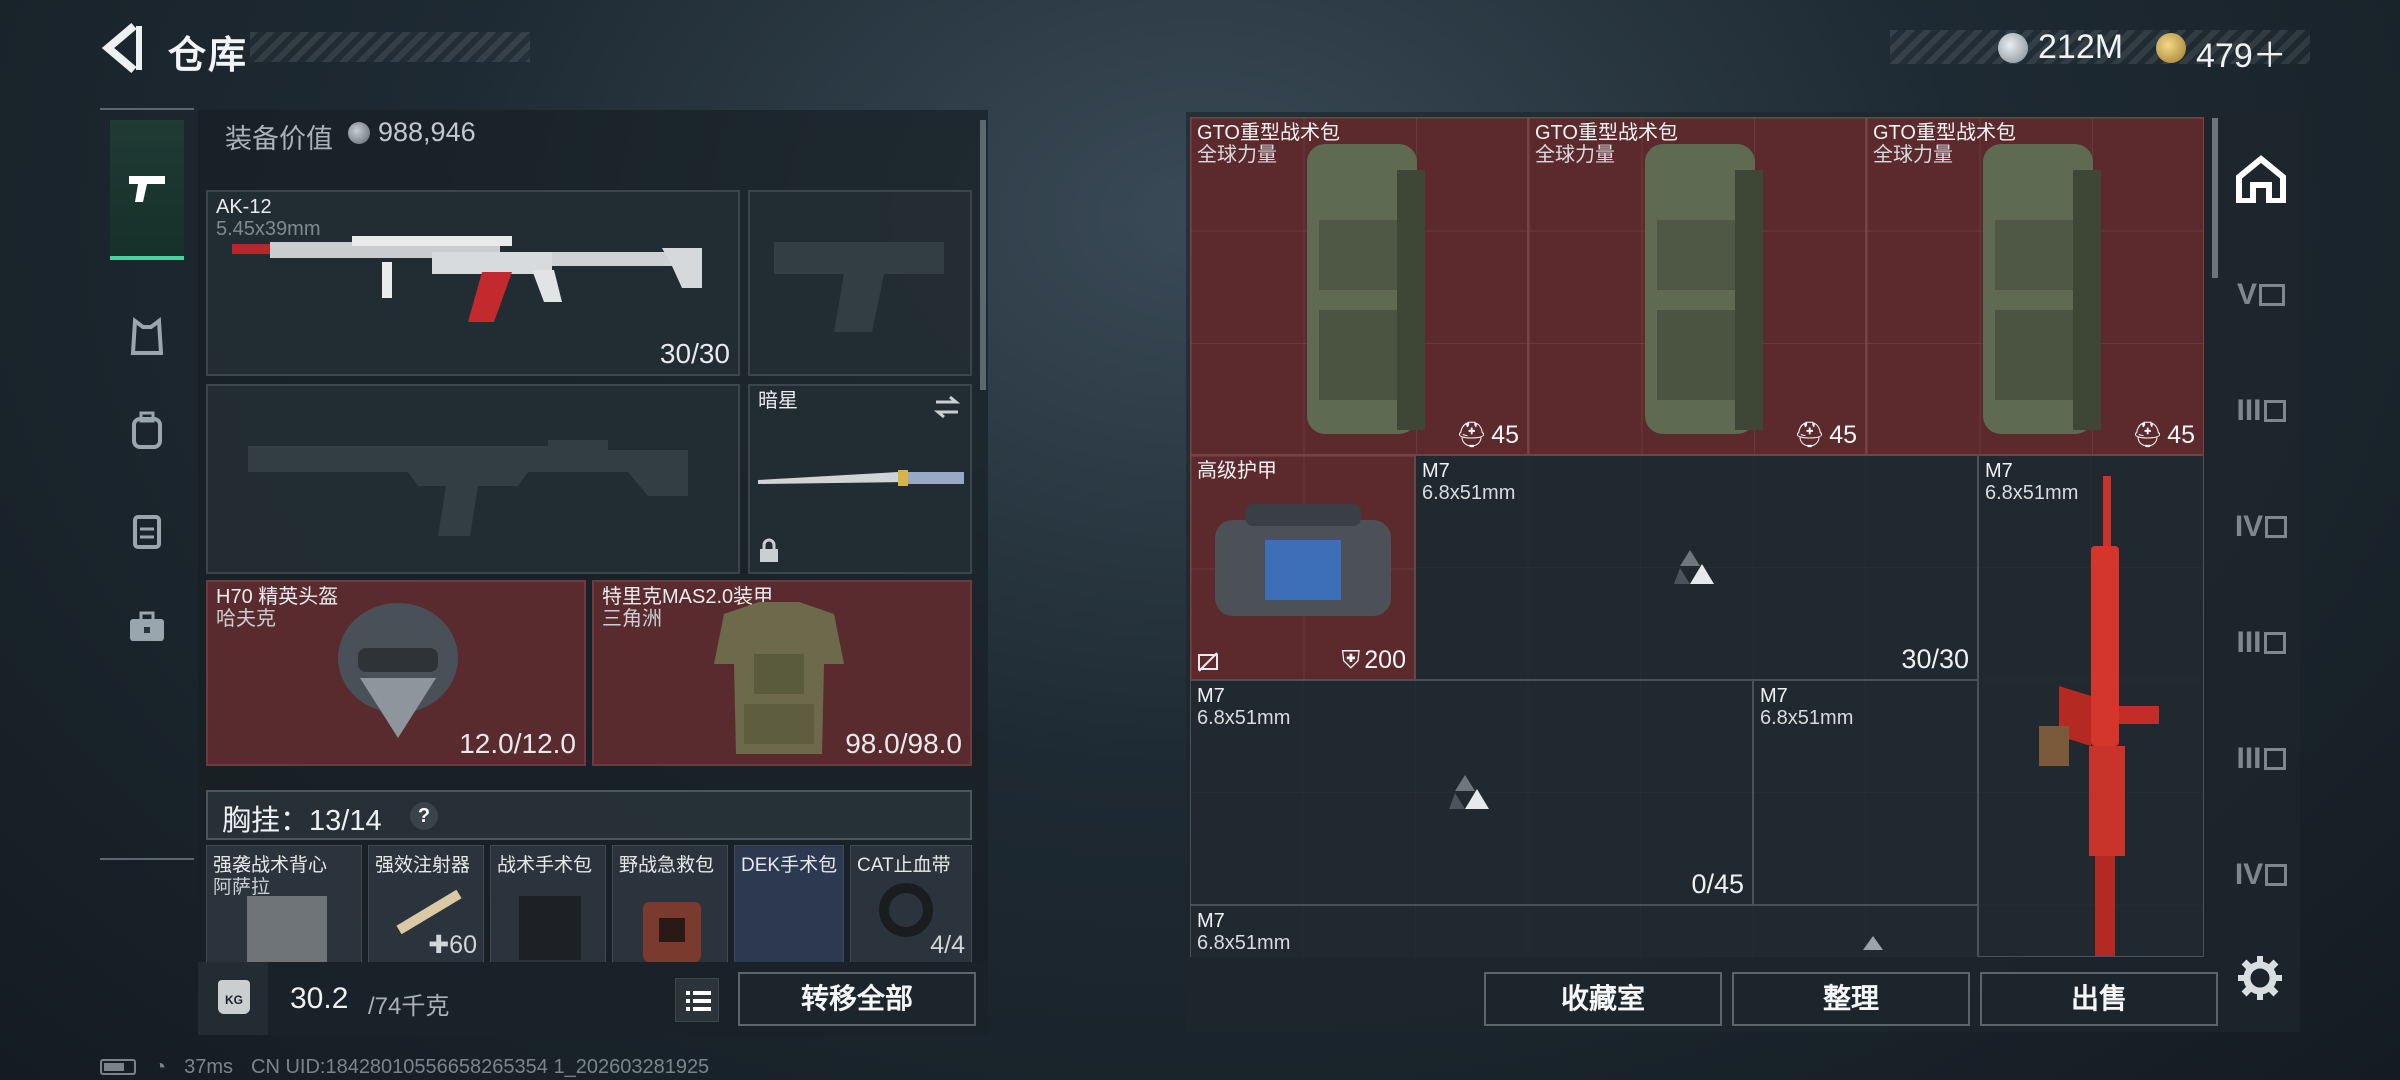  I want to click on melee-slot: 暗星, so click(860, 479).